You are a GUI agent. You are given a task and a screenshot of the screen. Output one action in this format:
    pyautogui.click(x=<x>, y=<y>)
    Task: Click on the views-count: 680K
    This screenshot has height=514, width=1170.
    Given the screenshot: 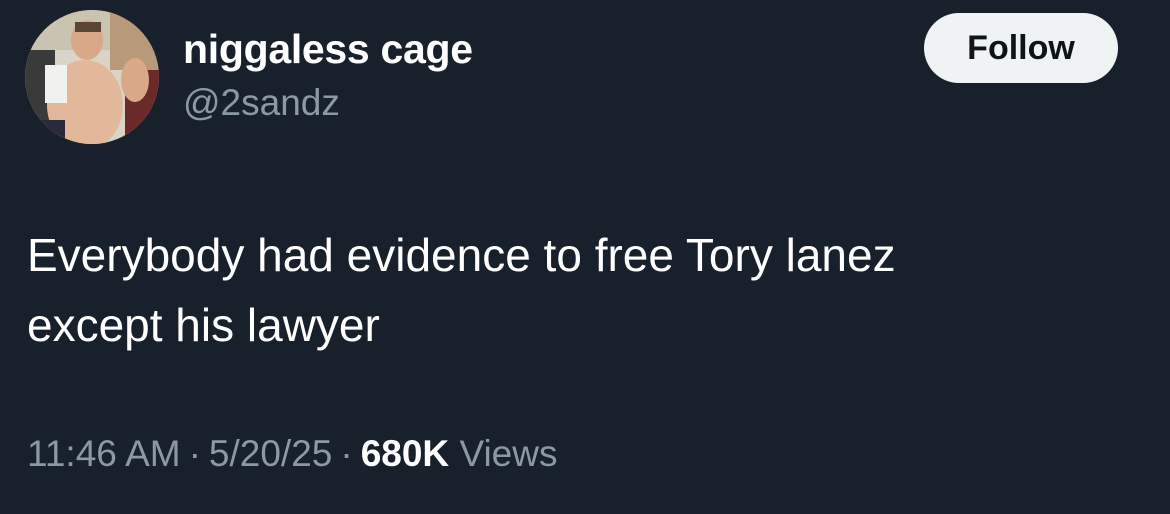 What is the action you would take?
    pyautogui.click(x=405, y=453)
    